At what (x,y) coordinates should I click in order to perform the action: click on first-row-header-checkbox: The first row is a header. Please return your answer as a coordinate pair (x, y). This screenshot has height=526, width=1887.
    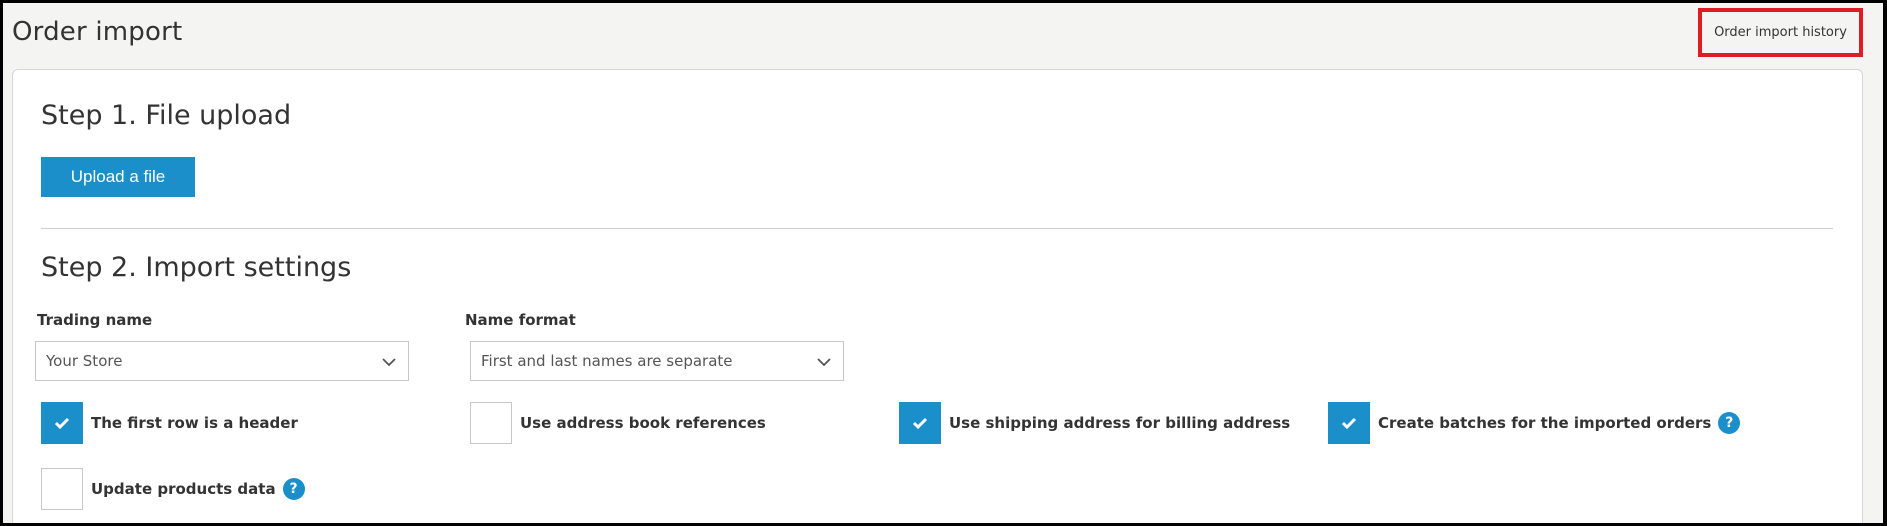
    Looking at the image, I should click on (169, 423).